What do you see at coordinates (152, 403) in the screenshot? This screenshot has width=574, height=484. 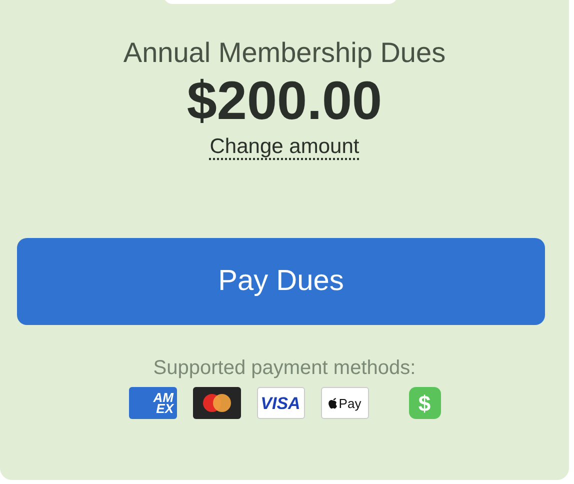 I see `amex-logo: AM EX` at bounding box center [152, 403].